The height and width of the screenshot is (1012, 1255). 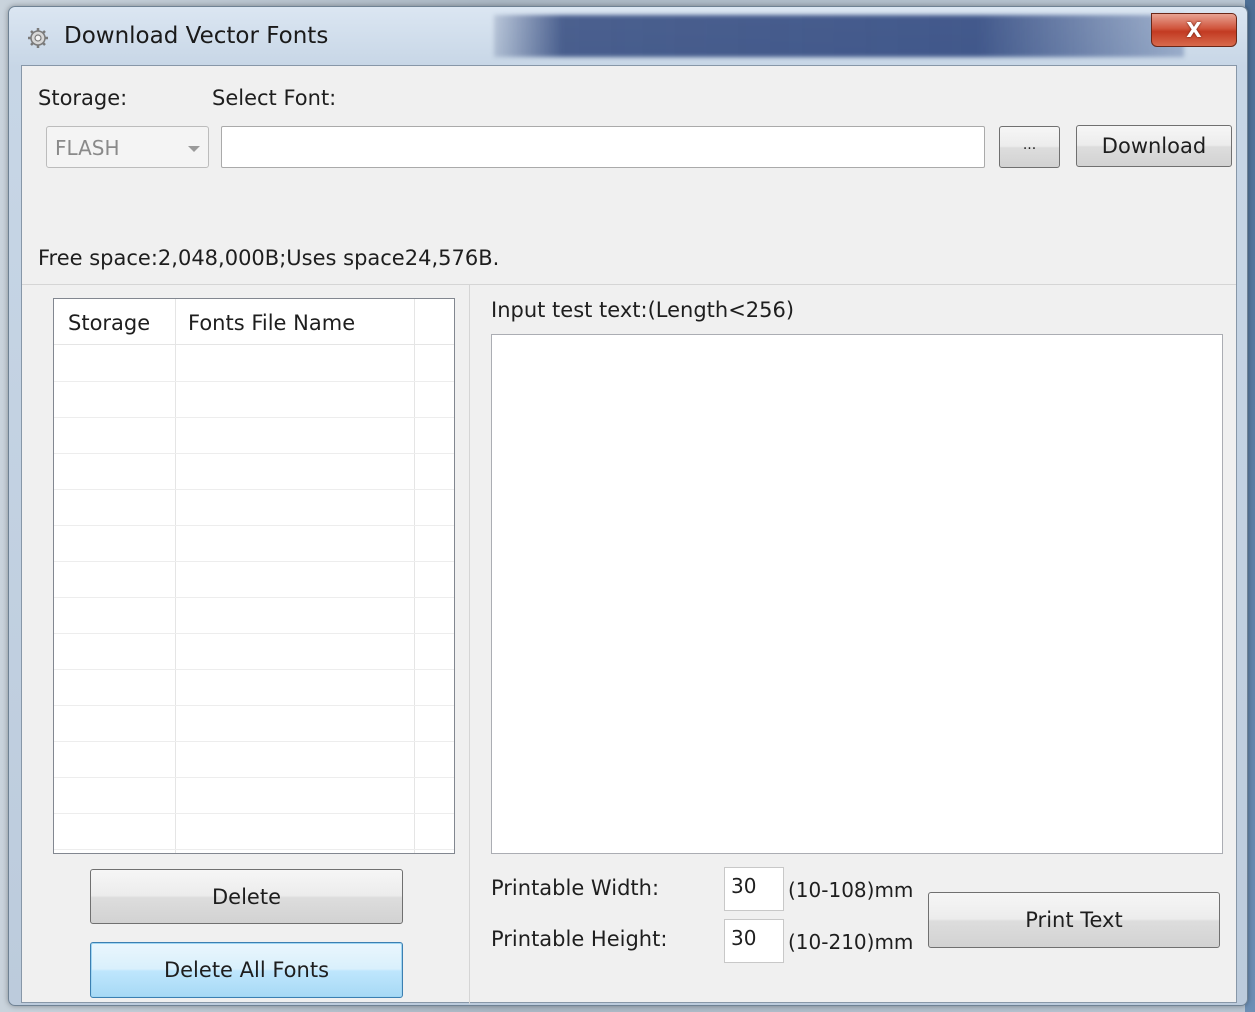 I want to click on delete-button: Delete, so click(x=246, y=896).